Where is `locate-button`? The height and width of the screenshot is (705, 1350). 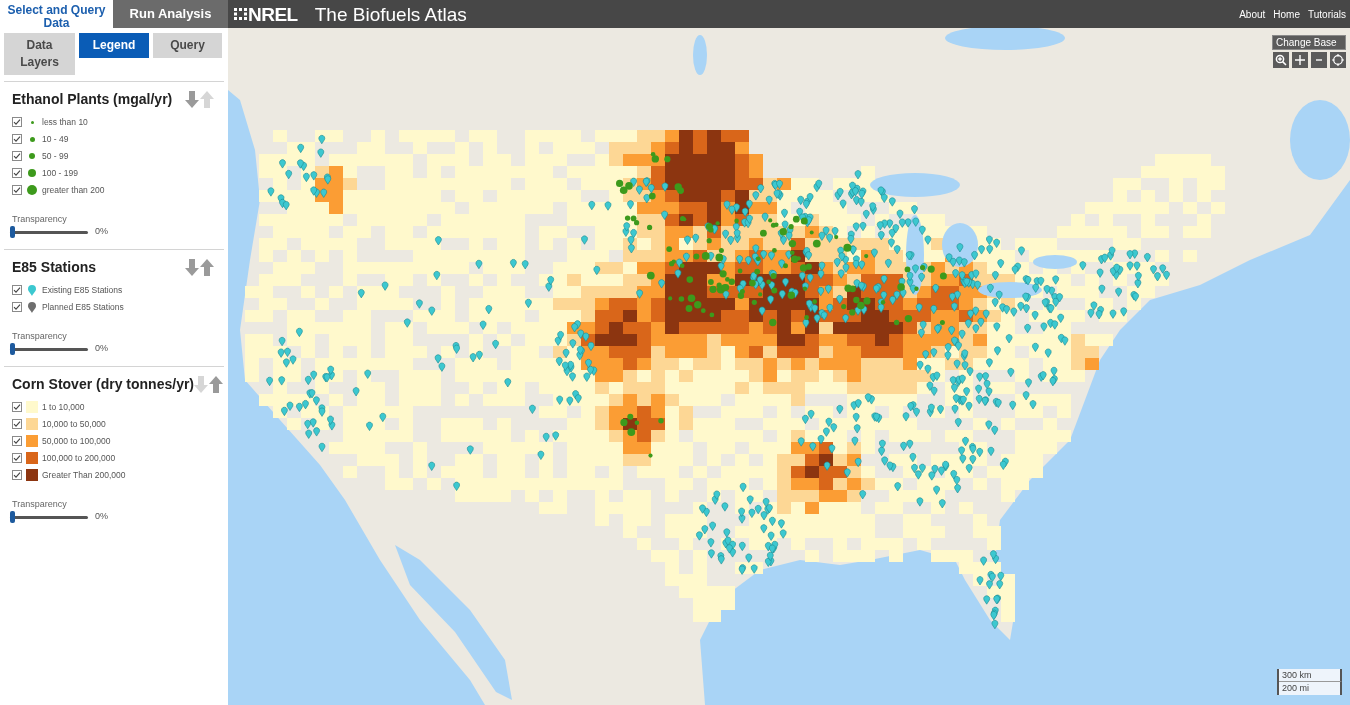
locate-button is located at coordinates (1338, 60).